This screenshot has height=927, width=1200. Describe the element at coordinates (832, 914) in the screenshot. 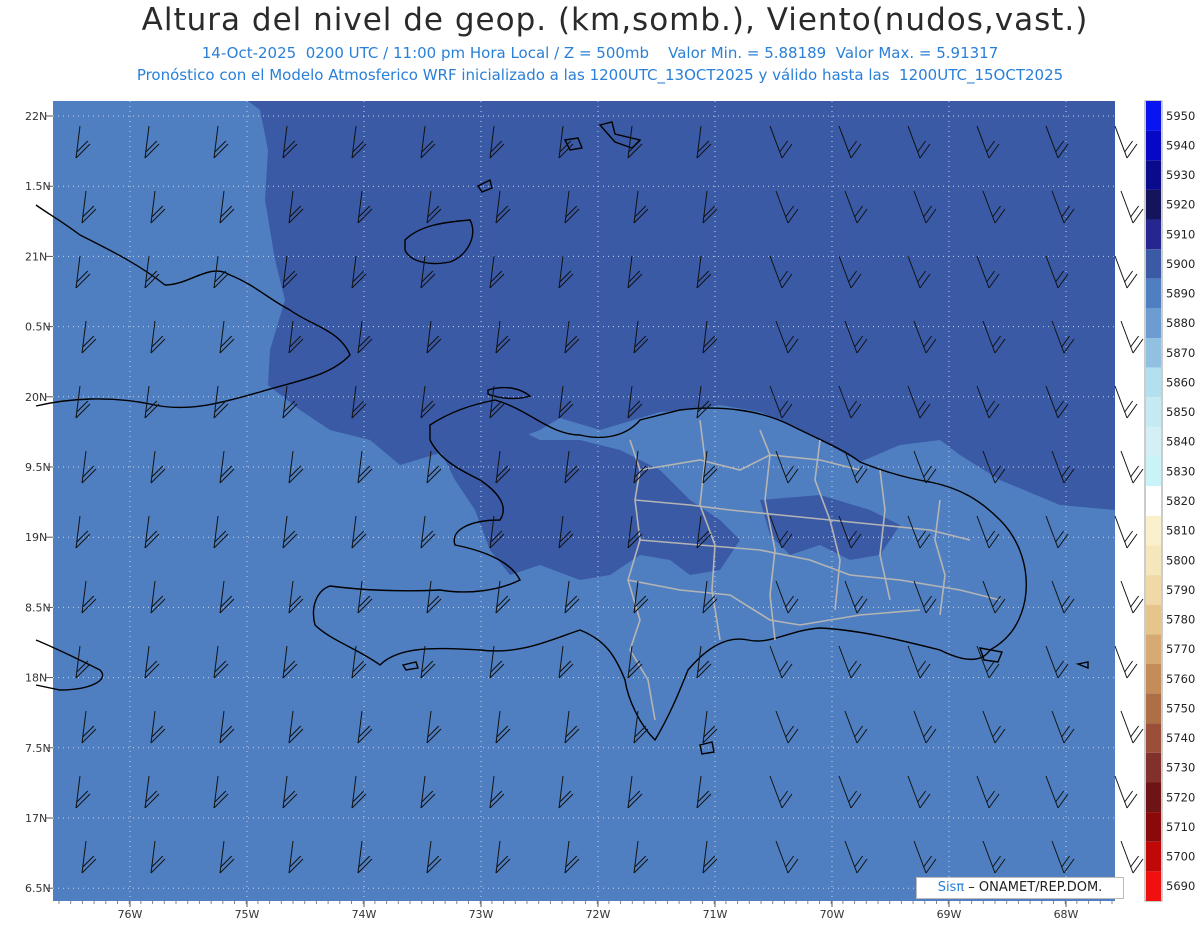

I see `lon-label: 70W` at that location.